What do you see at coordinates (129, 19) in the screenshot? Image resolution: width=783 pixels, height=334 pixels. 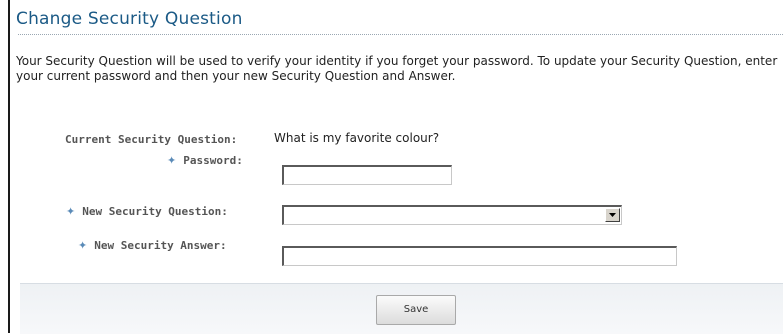 I see `page-title: Change Security Question` at bounding box center [129, 19].